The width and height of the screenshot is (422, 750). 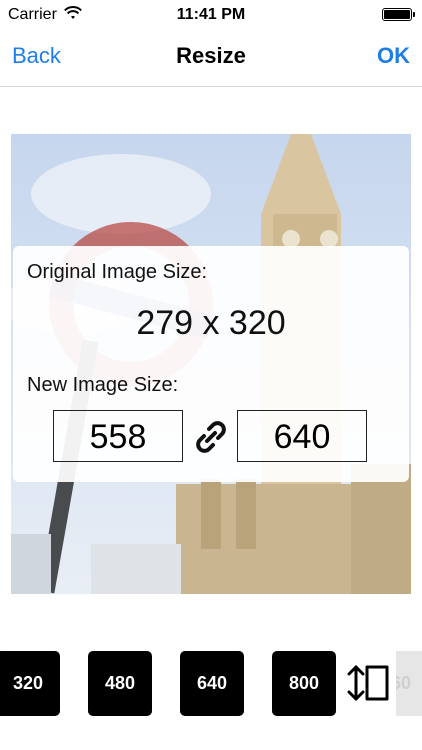 I want to click on preset-button-480: 480, so click(x=120, y=683).